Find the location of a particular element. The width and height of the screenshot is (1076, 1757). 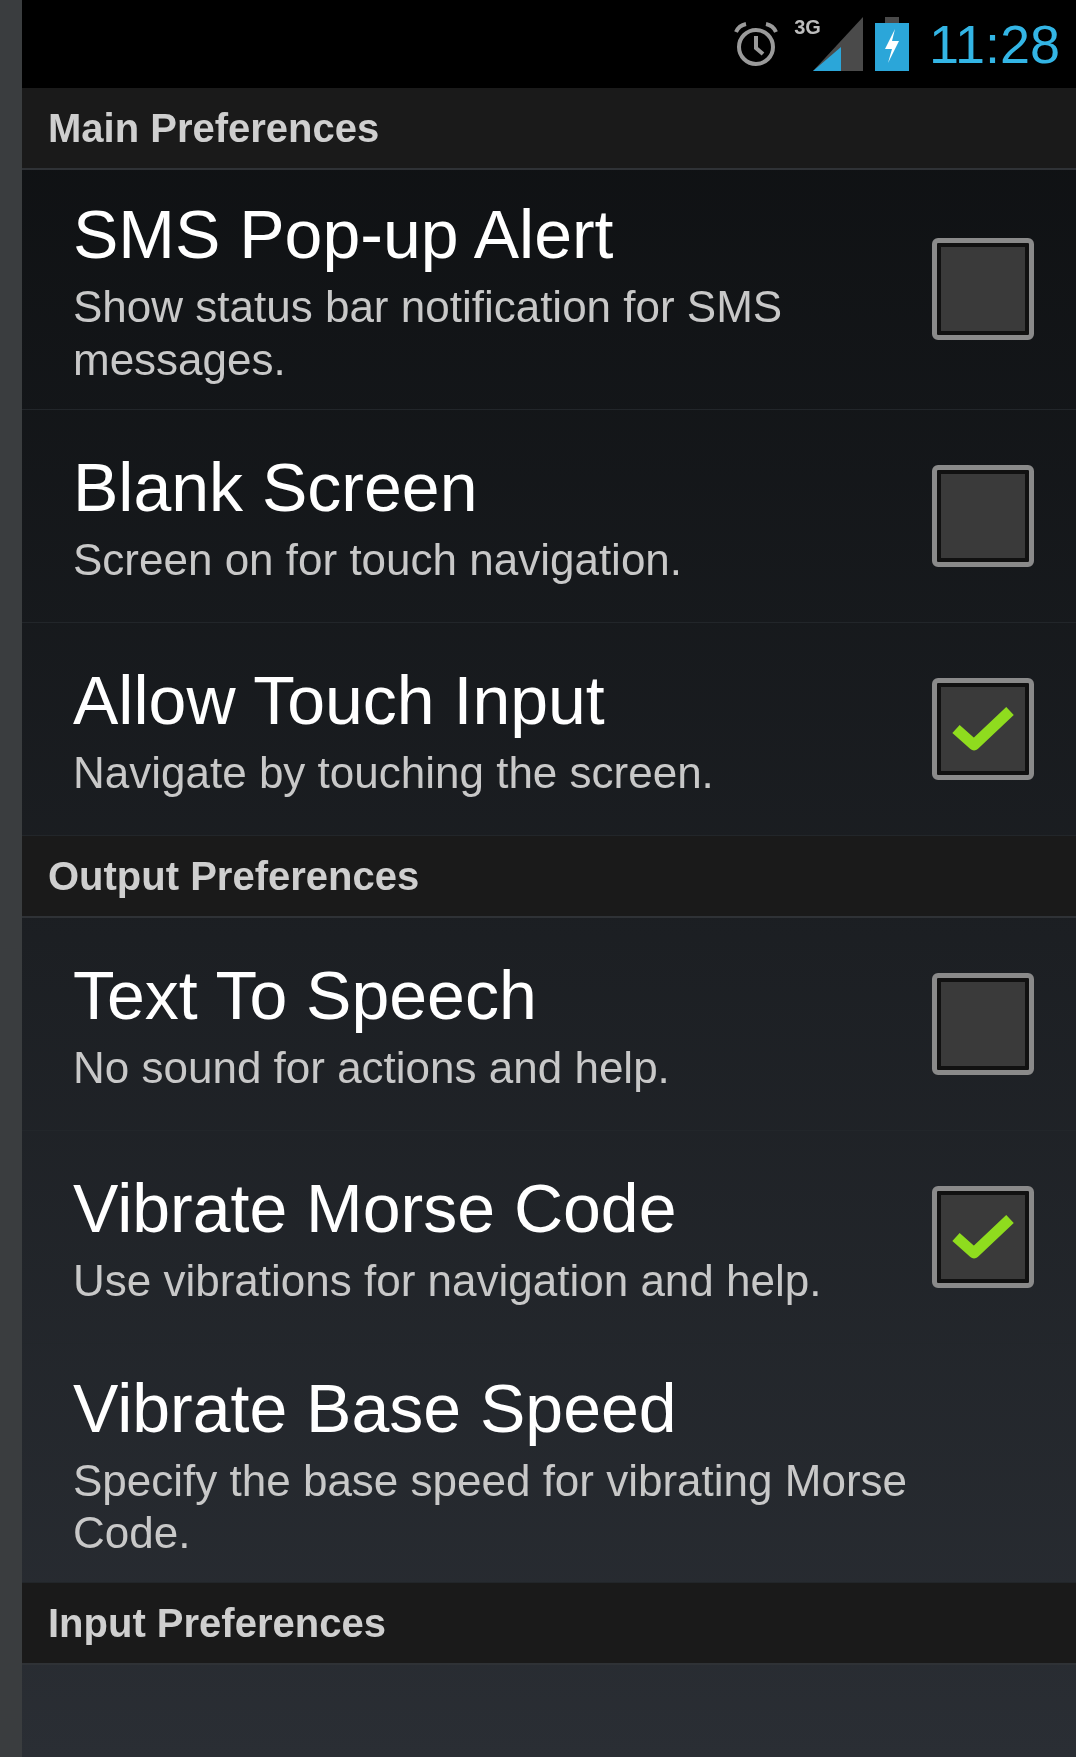

preference-summary: Show status bar notification for SMS messages. is located at coordinates (428, 333).